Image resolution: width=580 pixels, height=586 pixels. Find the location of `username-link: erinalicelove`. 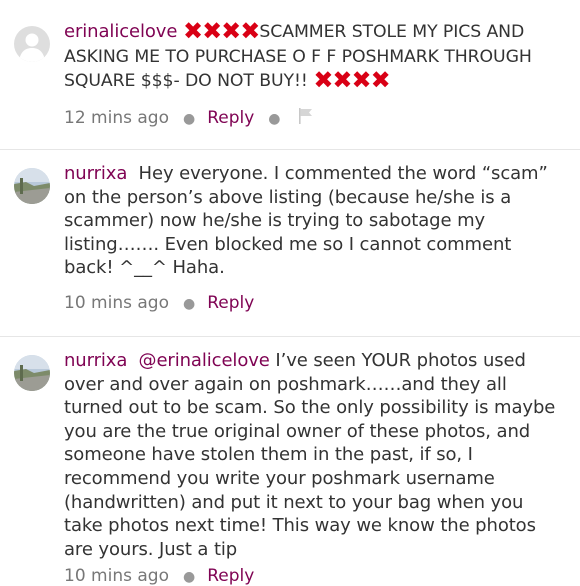

username-link: erinalicelove is located at coordinates (120, 31).